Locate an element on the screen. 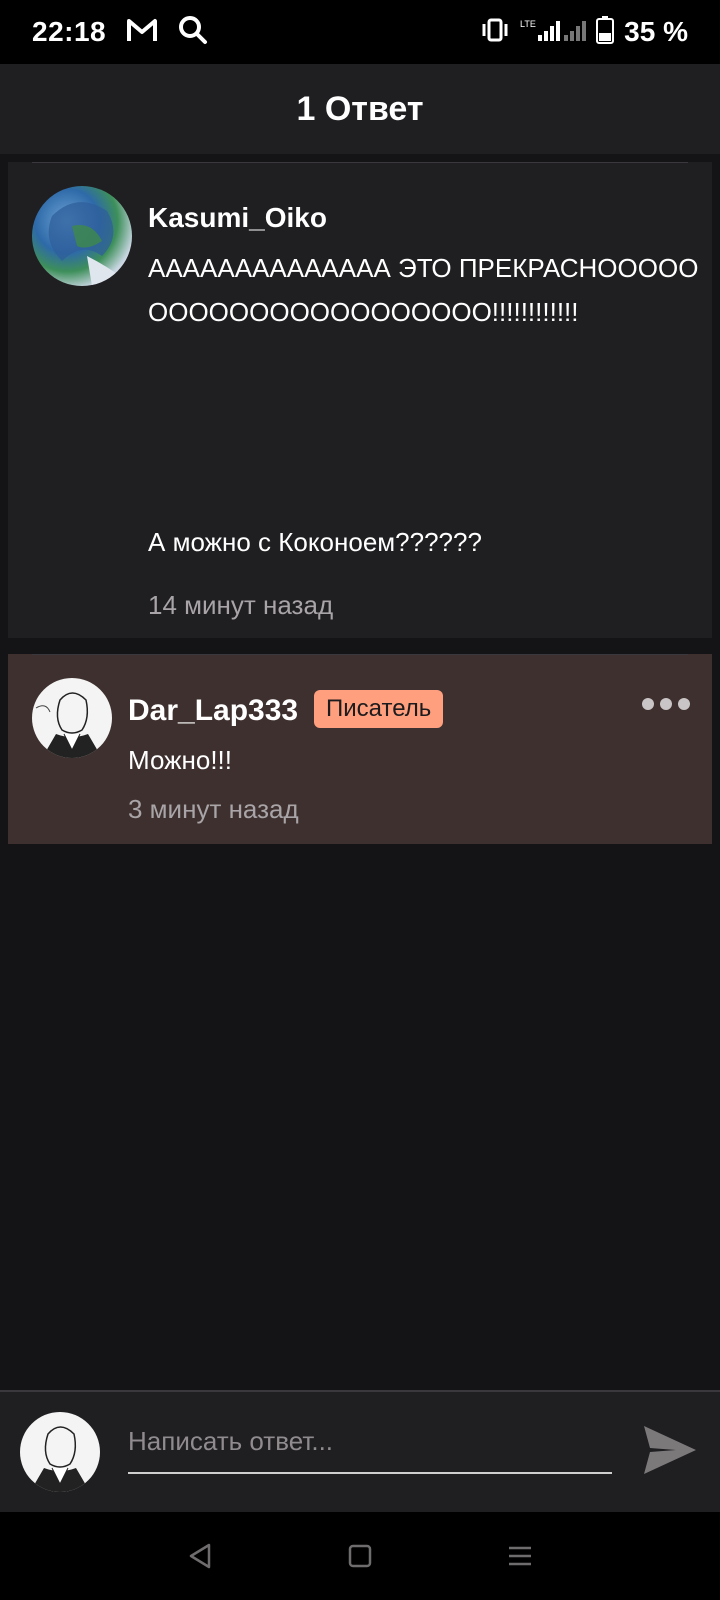 This screenshot has width=720, height=1600. reply-text: Можно!!! is located at coordinates (180, 760).